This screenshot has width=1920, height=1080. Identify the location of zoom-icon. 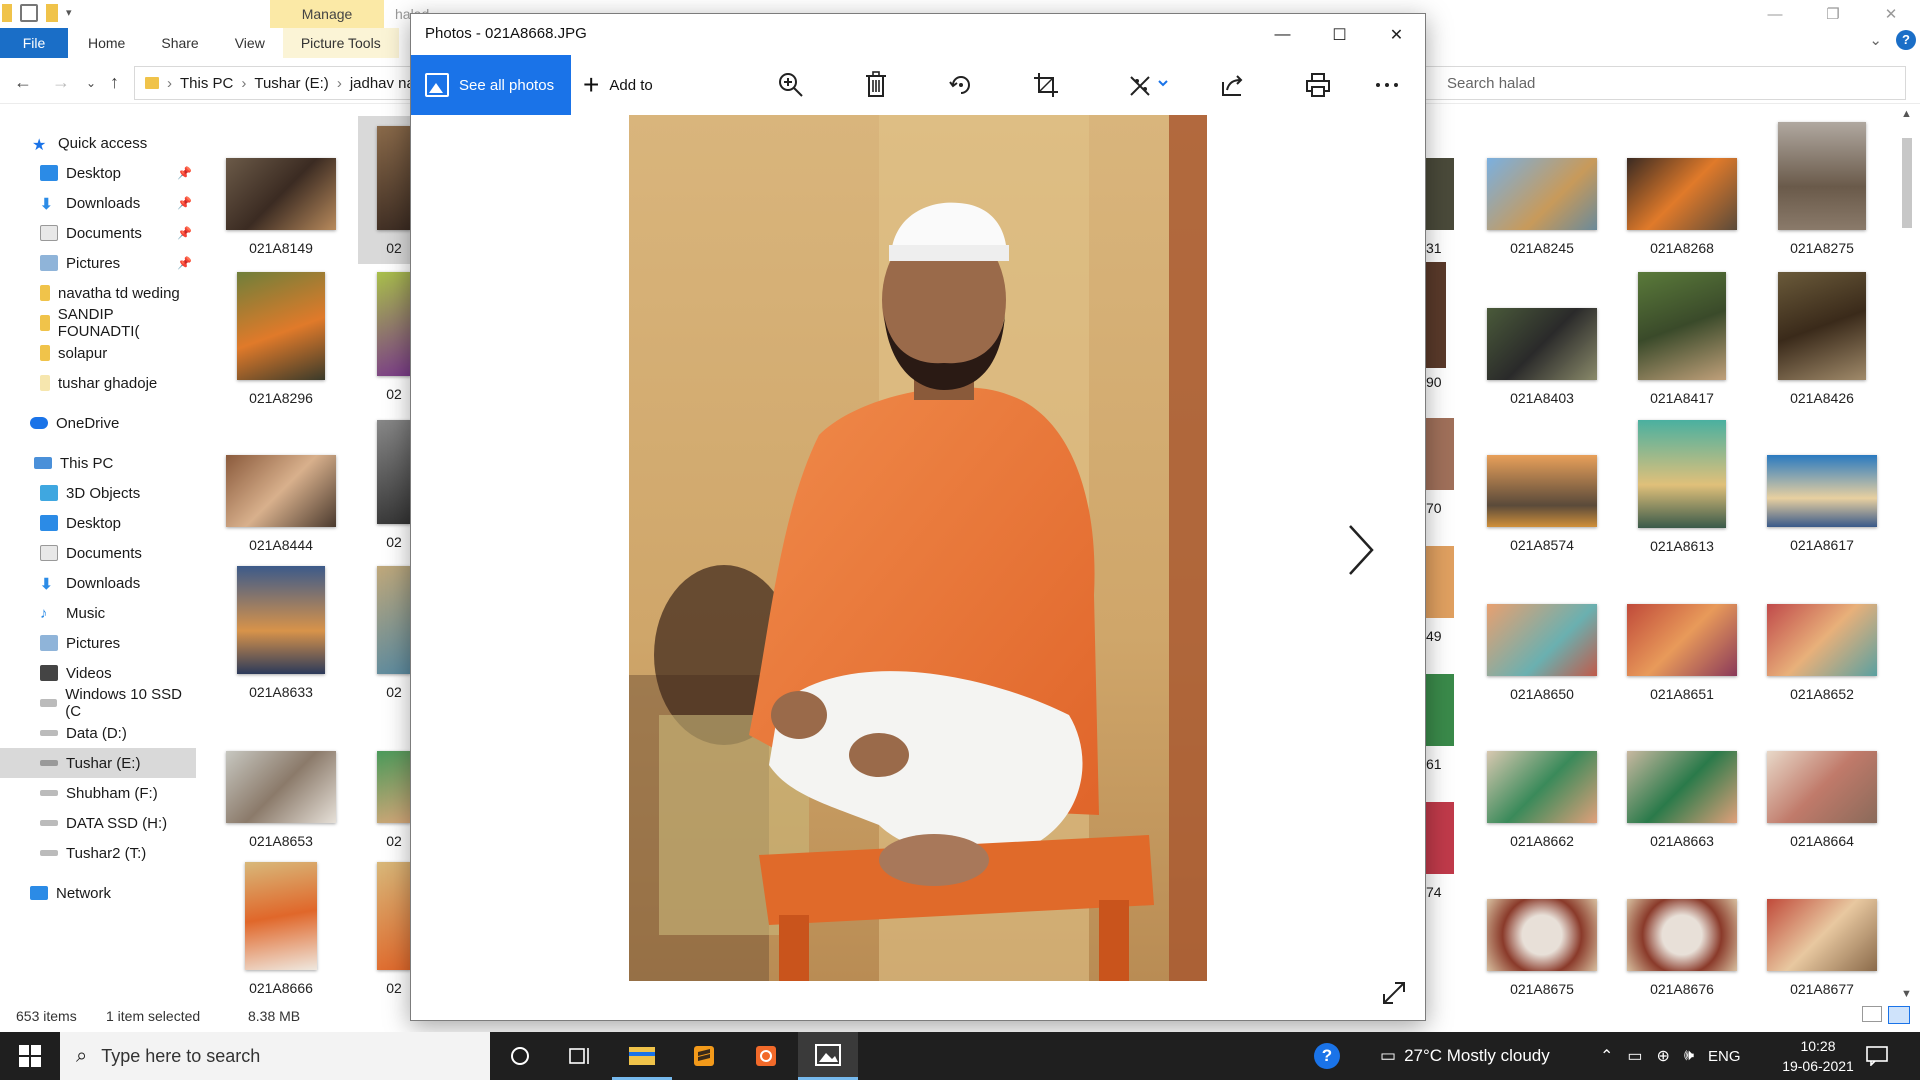
(791, 85).